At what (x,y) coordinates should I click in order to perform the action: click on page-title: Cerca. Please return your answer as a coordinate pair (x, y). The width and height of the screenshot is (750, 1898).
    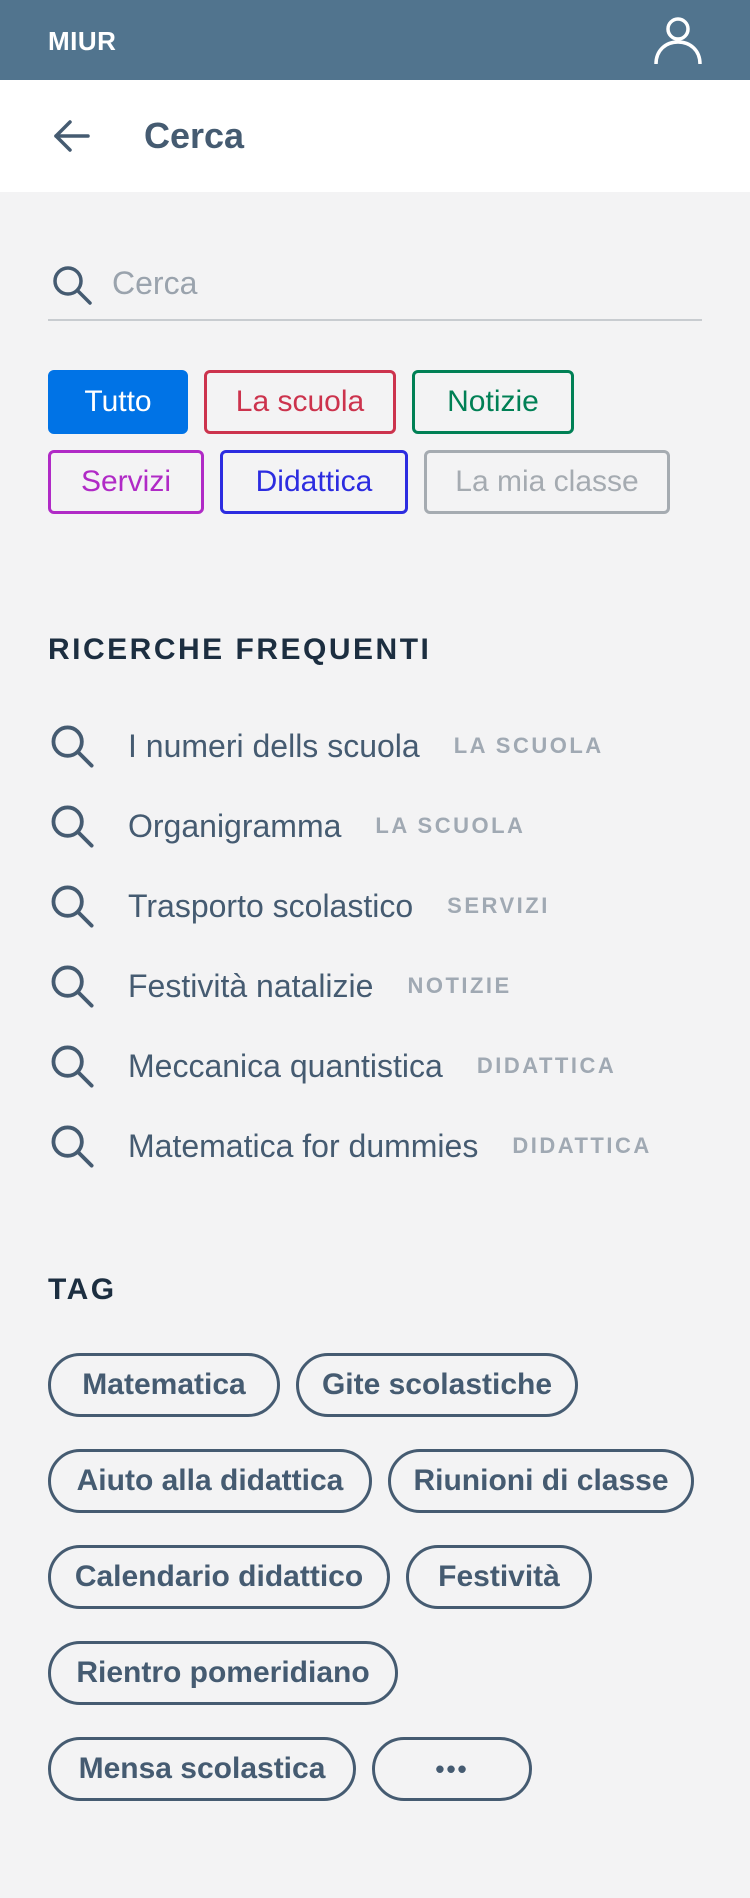
    Looking at the image, I should click on (194, 135).